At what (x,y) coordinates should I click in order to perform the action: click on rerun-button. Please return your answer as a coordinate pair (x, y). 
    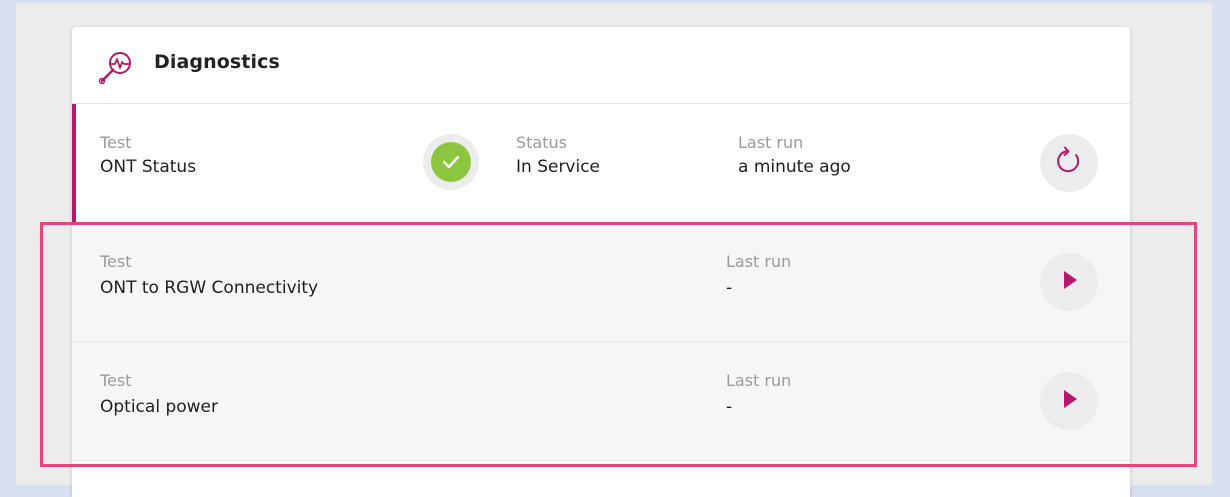
    Looking at the image, I should click on (1069, 163).